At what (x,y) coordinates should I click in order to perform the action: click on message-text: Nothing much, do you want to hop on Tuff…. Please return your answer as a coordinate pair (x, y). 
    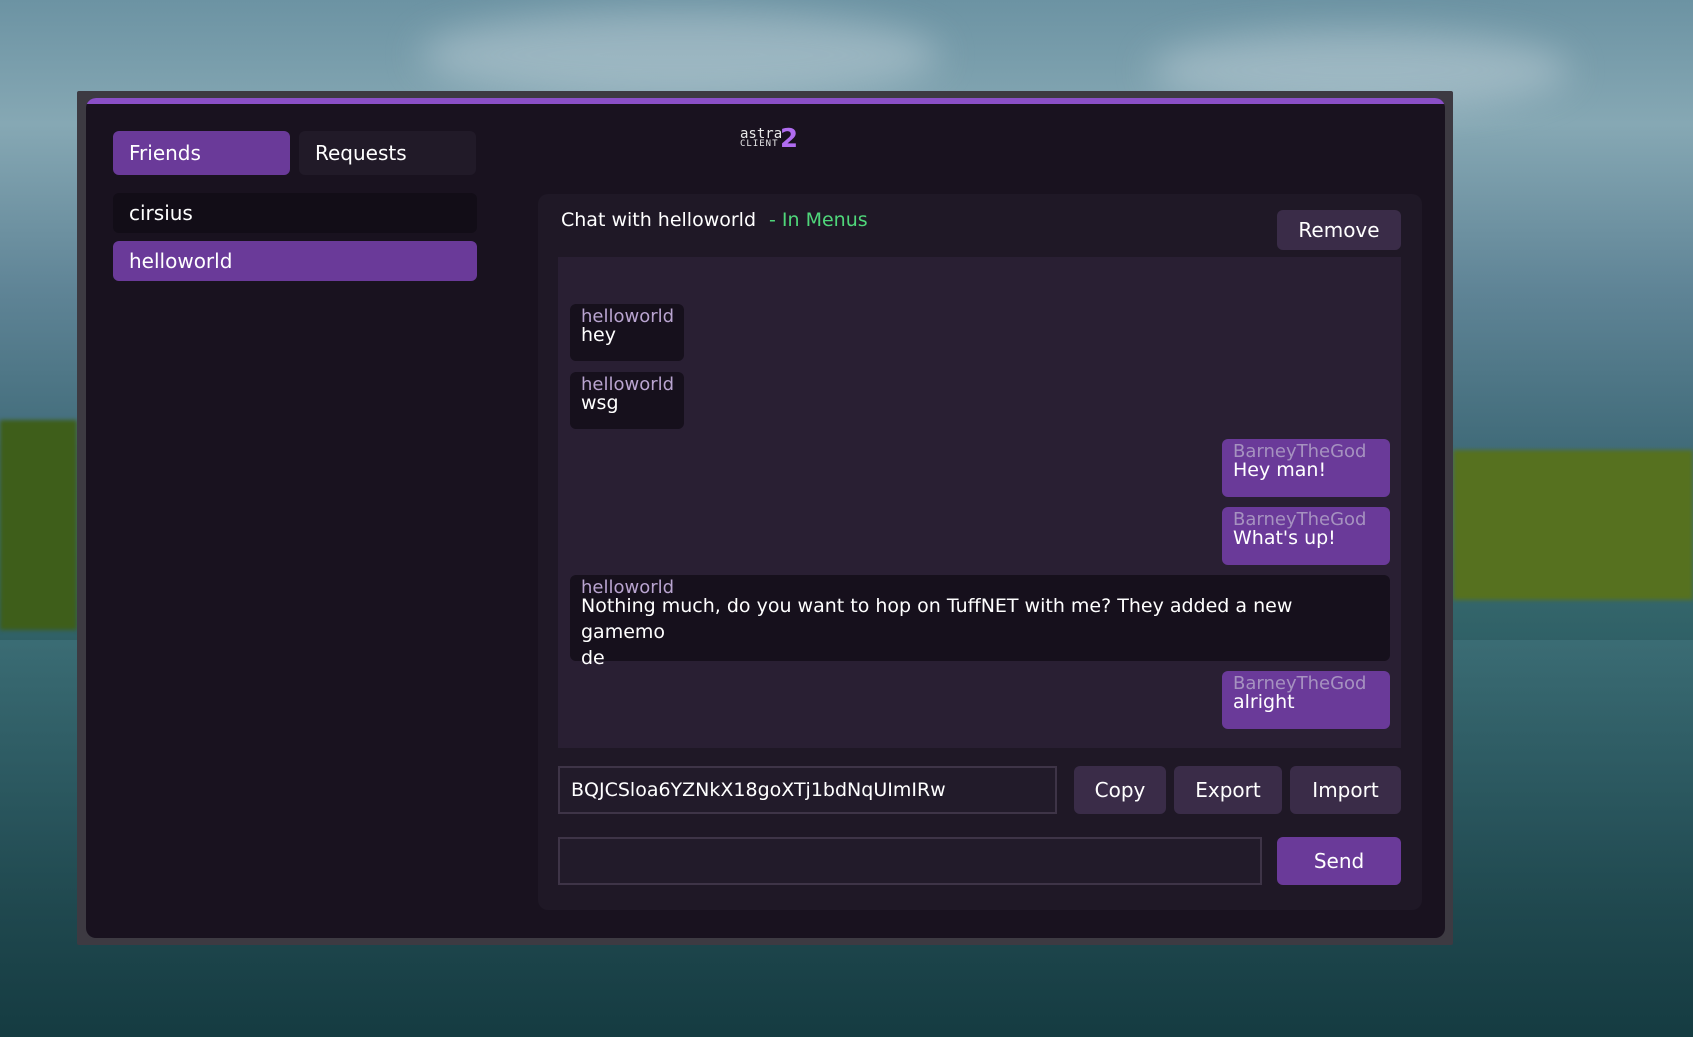
    Looking at the image, I should click on (937, 619).